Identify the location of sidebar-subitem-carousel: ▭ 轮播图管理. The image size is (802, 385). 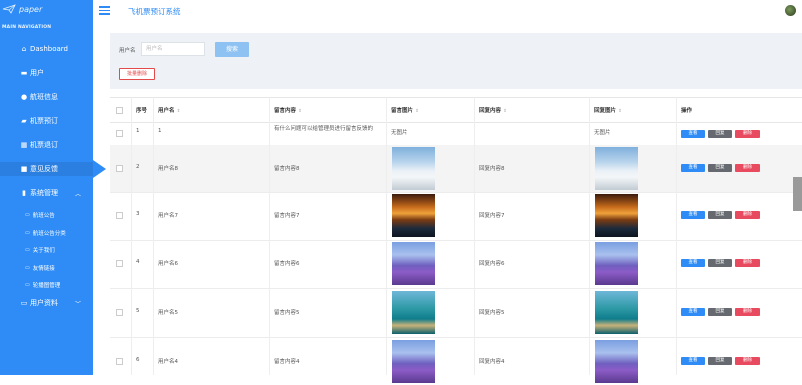
(46, 285).